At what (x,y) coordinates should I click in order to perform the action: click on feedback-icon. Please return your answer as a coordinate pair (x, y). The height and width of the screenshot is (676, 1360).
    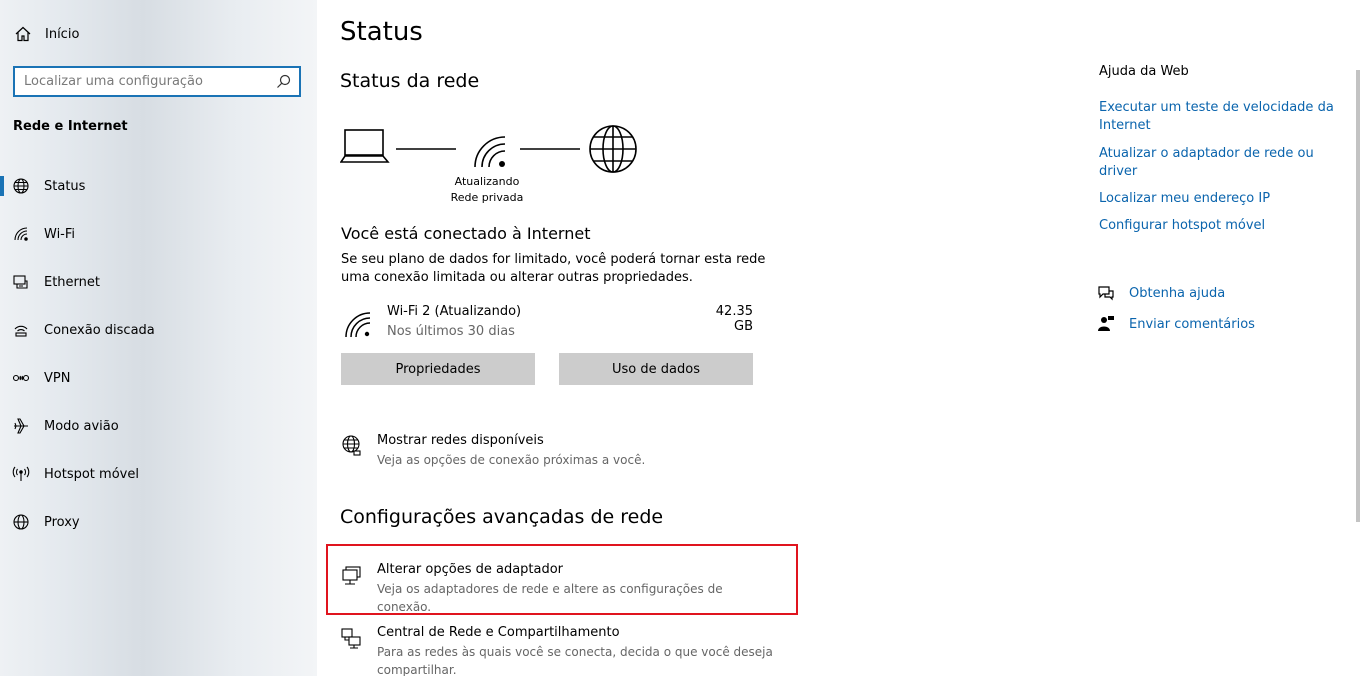
    Looking at the image, I should click on (1106, 323).